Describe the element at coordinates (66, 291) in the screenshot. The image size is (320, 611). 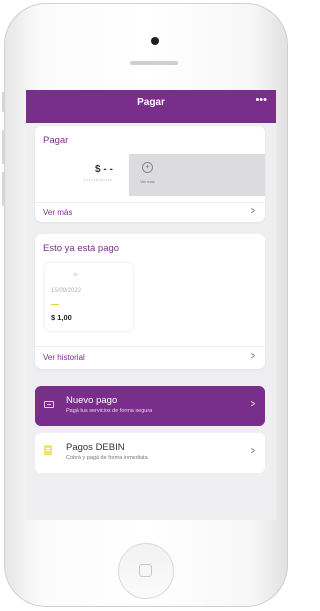
I see `paid-item-date: 15/09/2022` at that location.